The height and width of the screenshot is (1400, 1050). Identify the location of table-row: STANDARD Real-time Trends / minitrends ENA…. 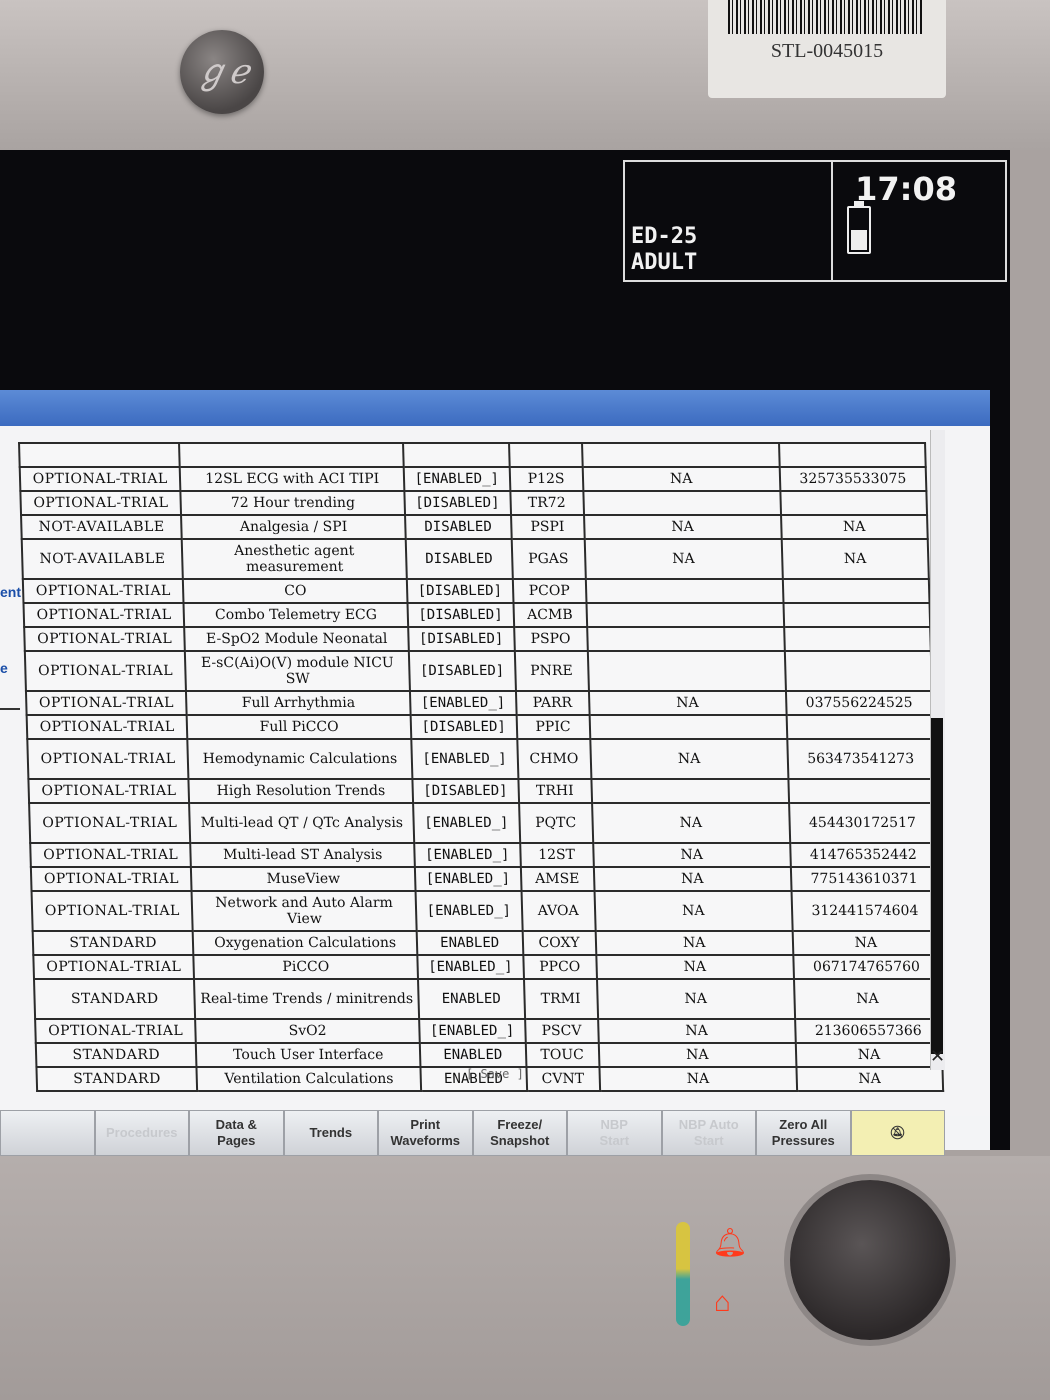
(487, 999).